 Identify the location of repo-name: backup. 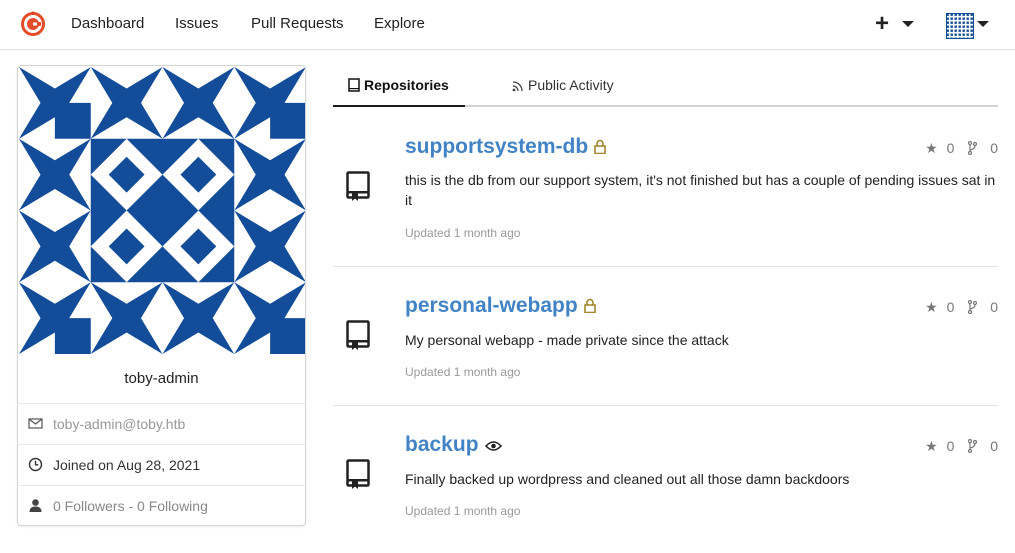
(442, 444).